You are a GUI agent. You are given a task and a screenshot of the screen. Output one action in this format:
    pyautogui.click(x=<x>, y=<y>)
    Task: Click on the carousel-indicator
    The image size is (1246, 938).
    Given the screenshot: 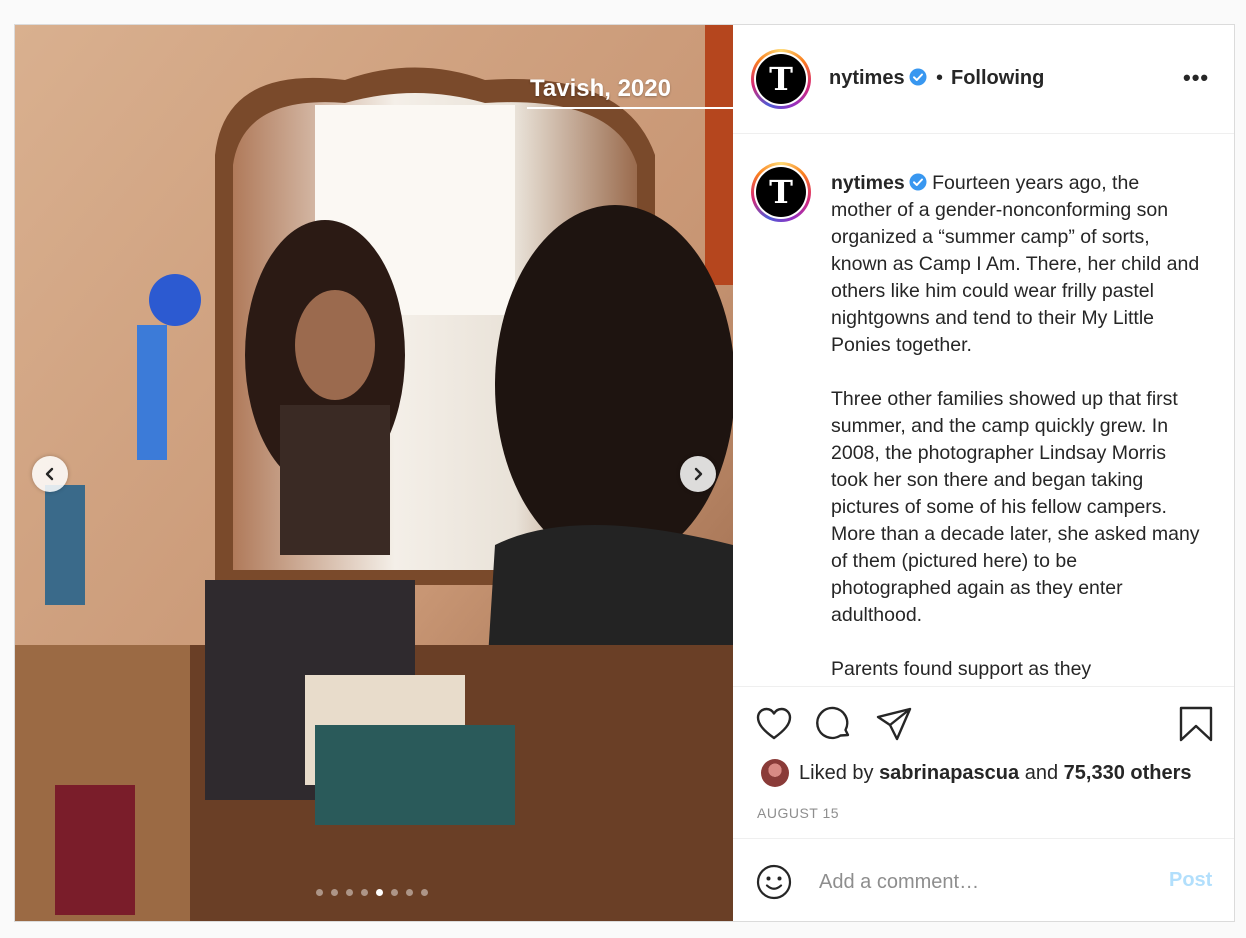 What is the action you would take?
    pyautogui.click(x=372, y=892)
    